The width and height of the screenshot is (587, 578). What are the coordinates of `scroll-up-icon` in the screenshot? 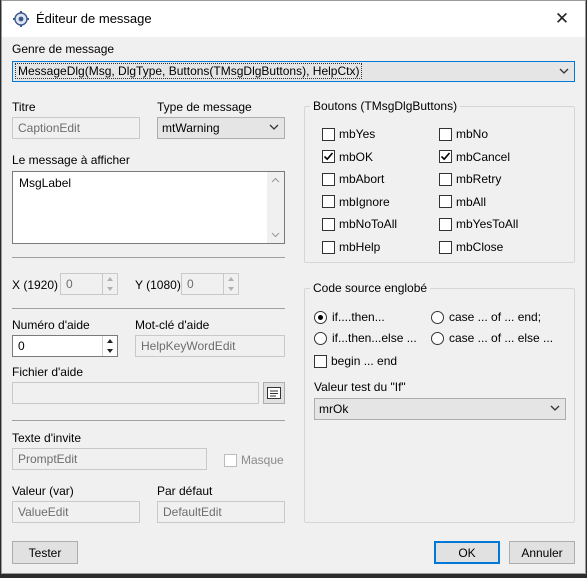 It's located at (275, 180).